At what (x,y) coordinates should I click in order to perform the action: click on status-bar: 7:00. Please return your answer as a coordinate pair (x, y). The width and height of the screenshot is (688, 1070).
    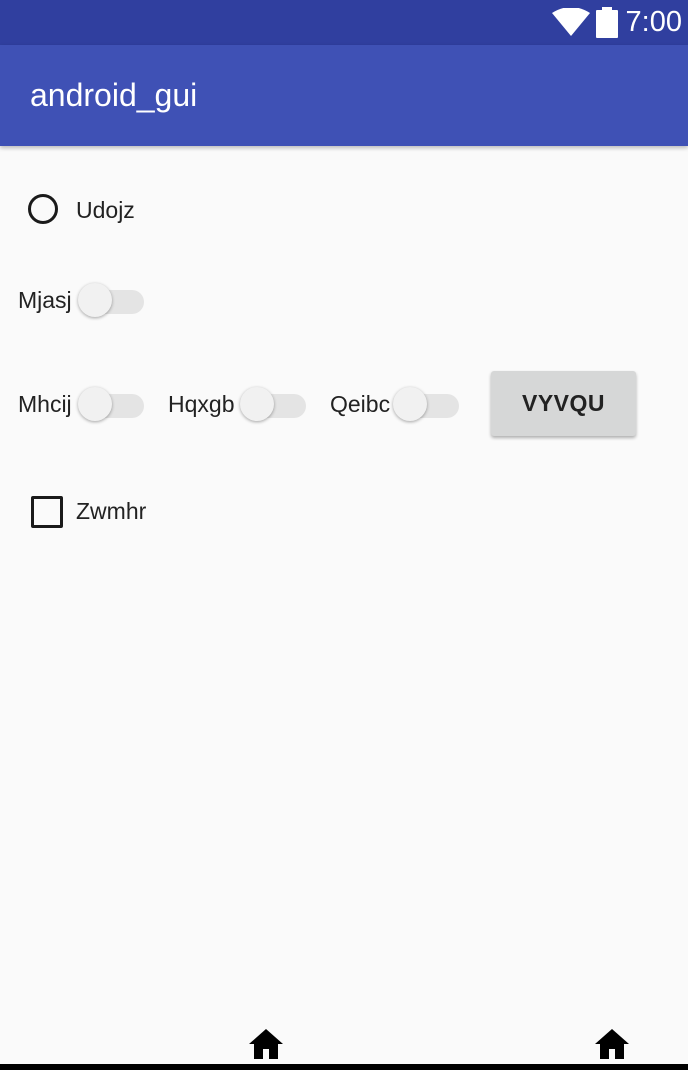
    Looking at the image, I should click on (344, 22).